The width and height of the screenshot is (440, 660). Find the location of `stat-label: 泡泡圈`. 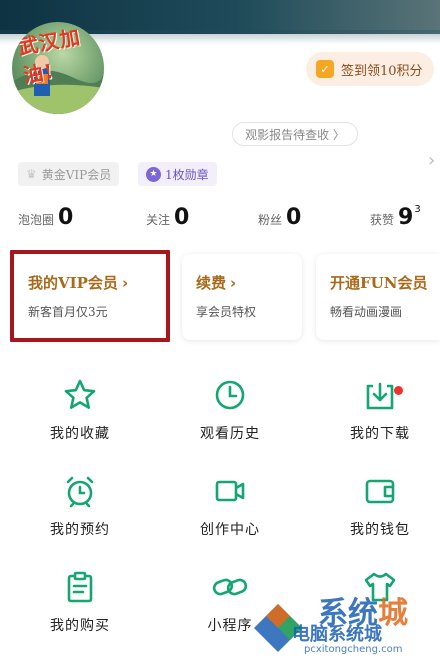

stat-label: 泡泡圈 is located at coordinates (36, 220).